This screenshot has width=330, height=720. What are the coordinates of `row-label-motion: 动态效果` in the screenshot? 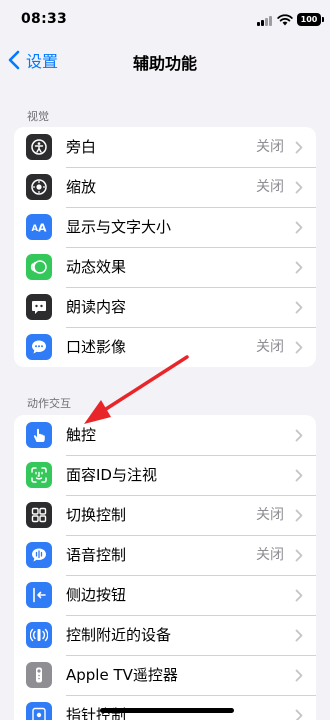 It's located at (96, 267).